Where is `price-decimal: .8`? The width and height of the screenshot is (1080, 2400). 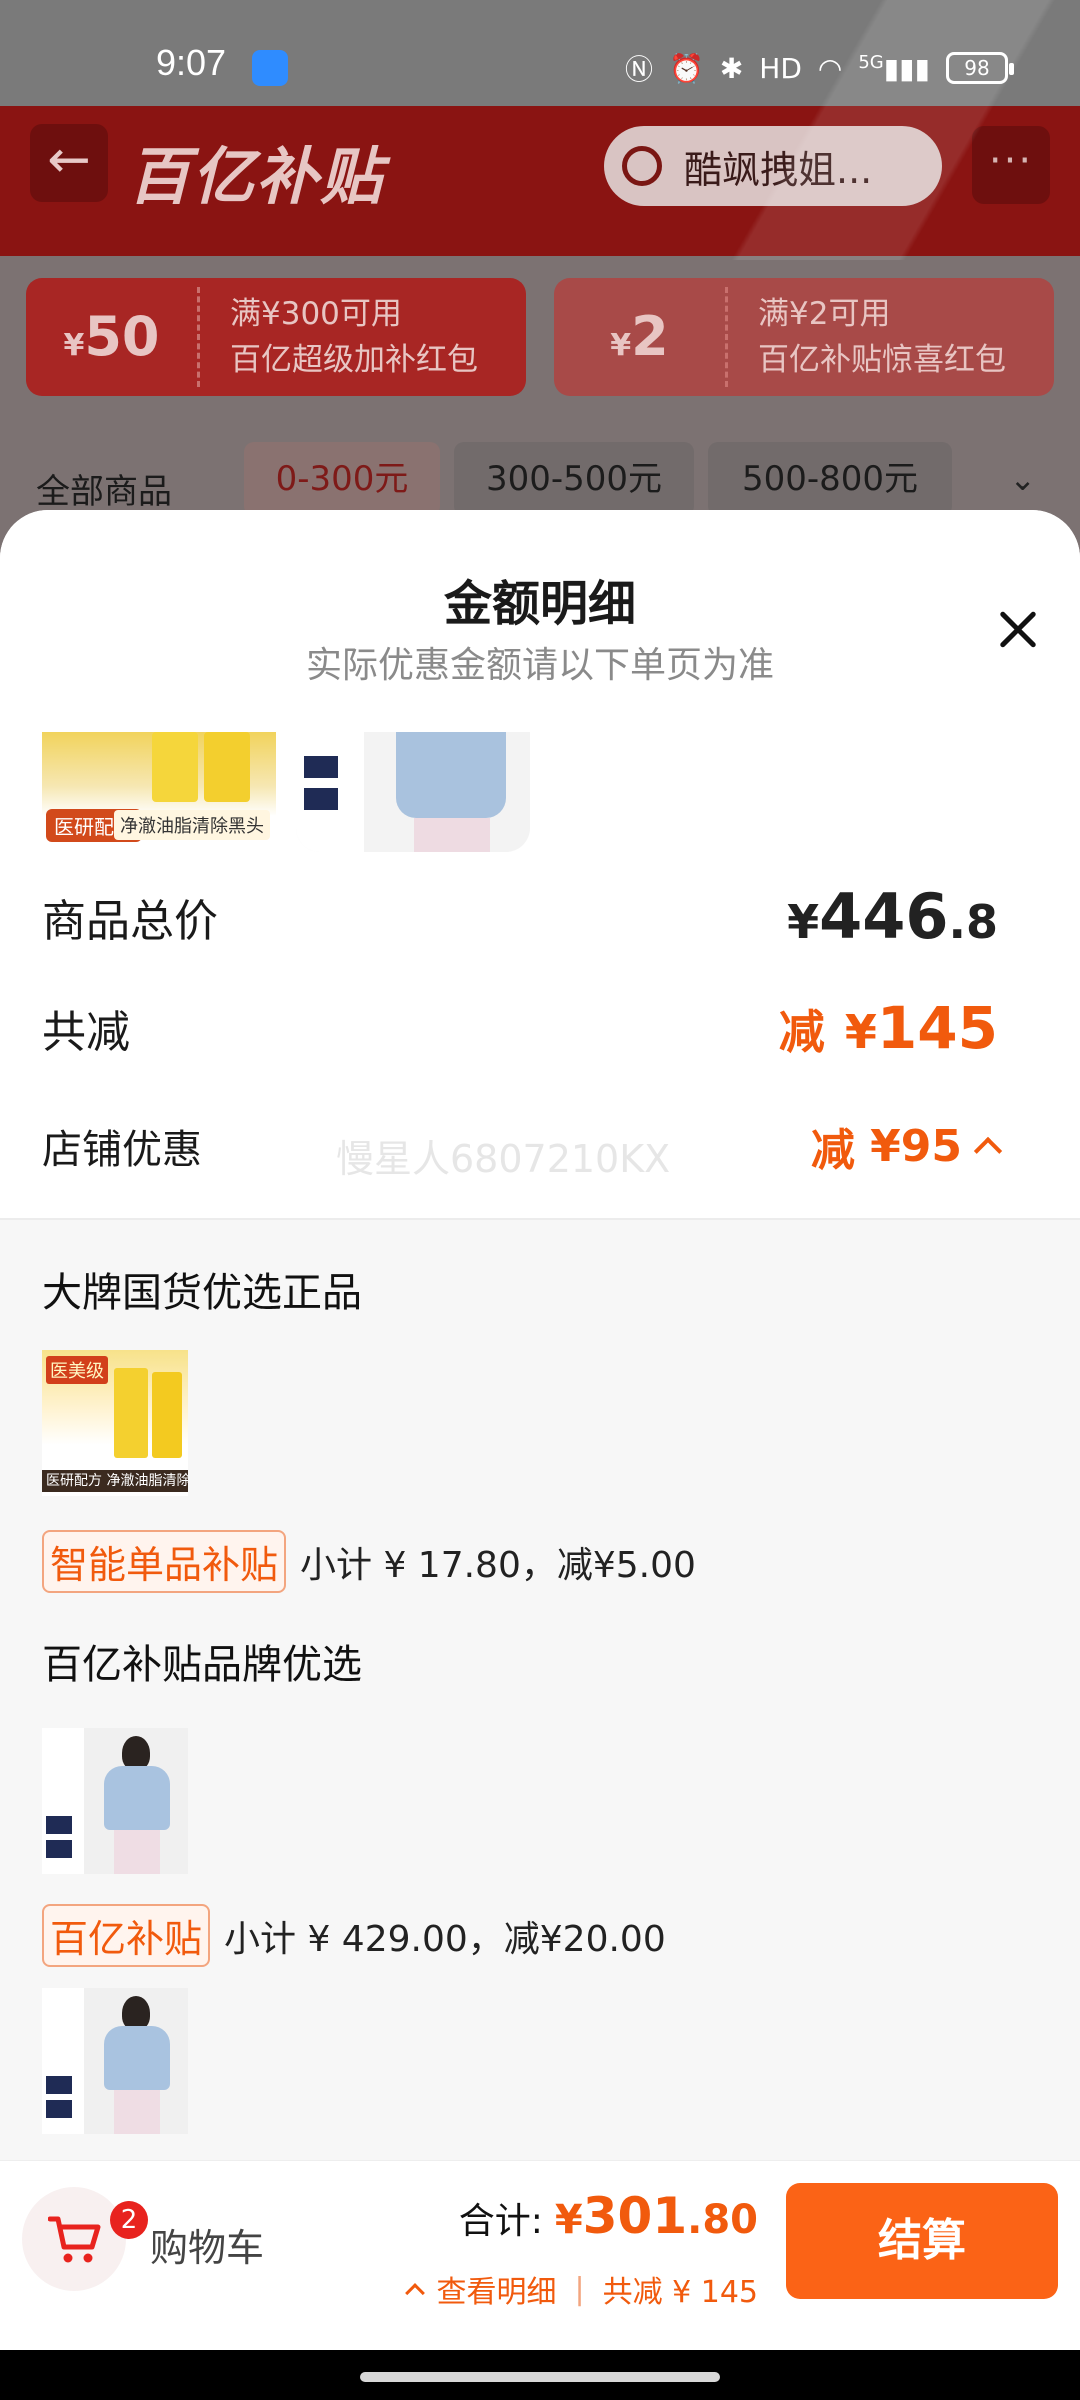
price-decimal: .8 is located at coordinates (973, 922).